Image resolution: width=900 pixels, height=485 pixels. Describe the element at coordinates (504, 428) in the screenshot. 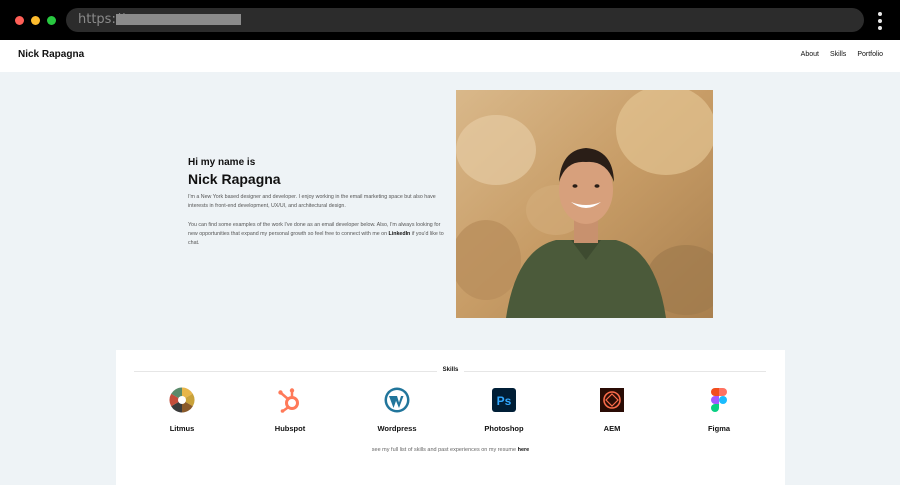

I see `skill-label: Photoshop` at that location.